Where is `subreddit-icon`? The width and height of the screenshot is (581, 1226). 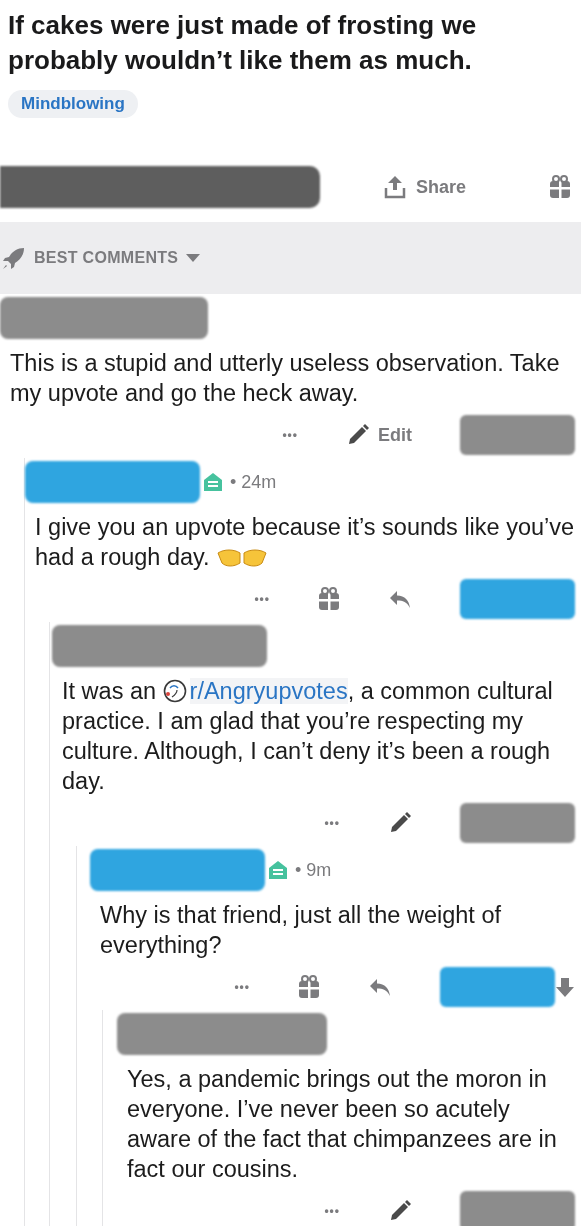 subreddit-icon is located at coordinates (174, 691).